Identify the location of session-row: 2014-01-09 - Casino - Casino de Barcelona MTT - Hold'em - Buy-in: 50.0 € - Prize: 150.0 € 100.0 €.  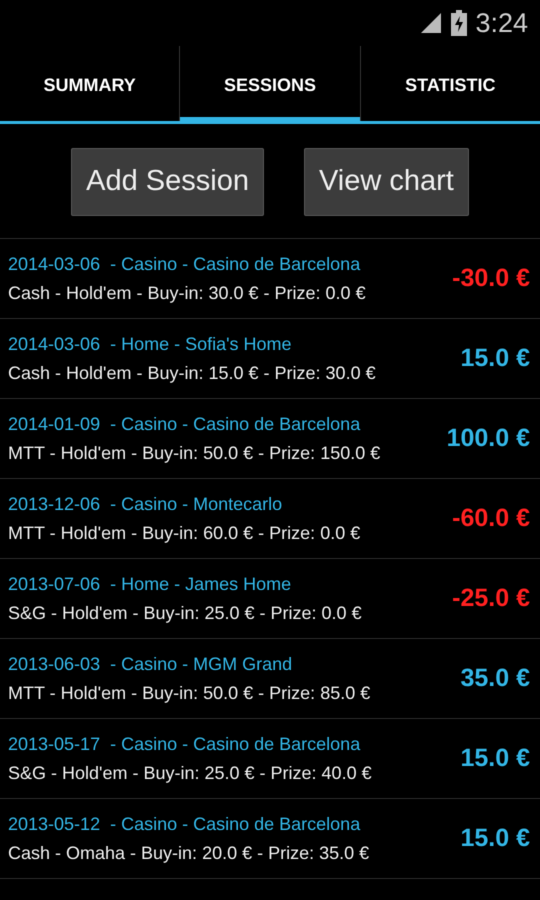
(270, 438).